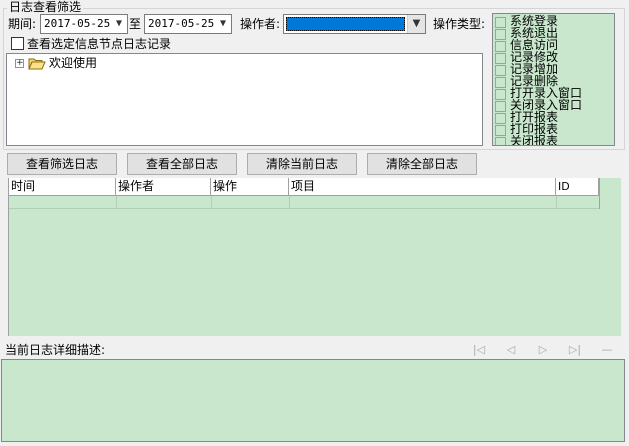  Describe the element at coordinates (99, 44) in the screenshot. I see `view-selected-node-label: 查看选定信息节点日志记录` at that location.